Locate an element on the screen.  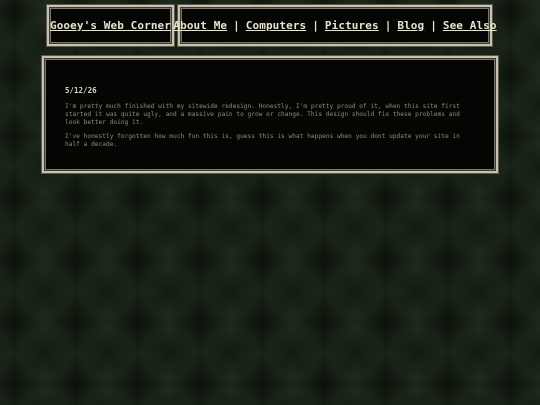
site-title-link: Gooey's Web Corner is located at coordinates (110, 25).